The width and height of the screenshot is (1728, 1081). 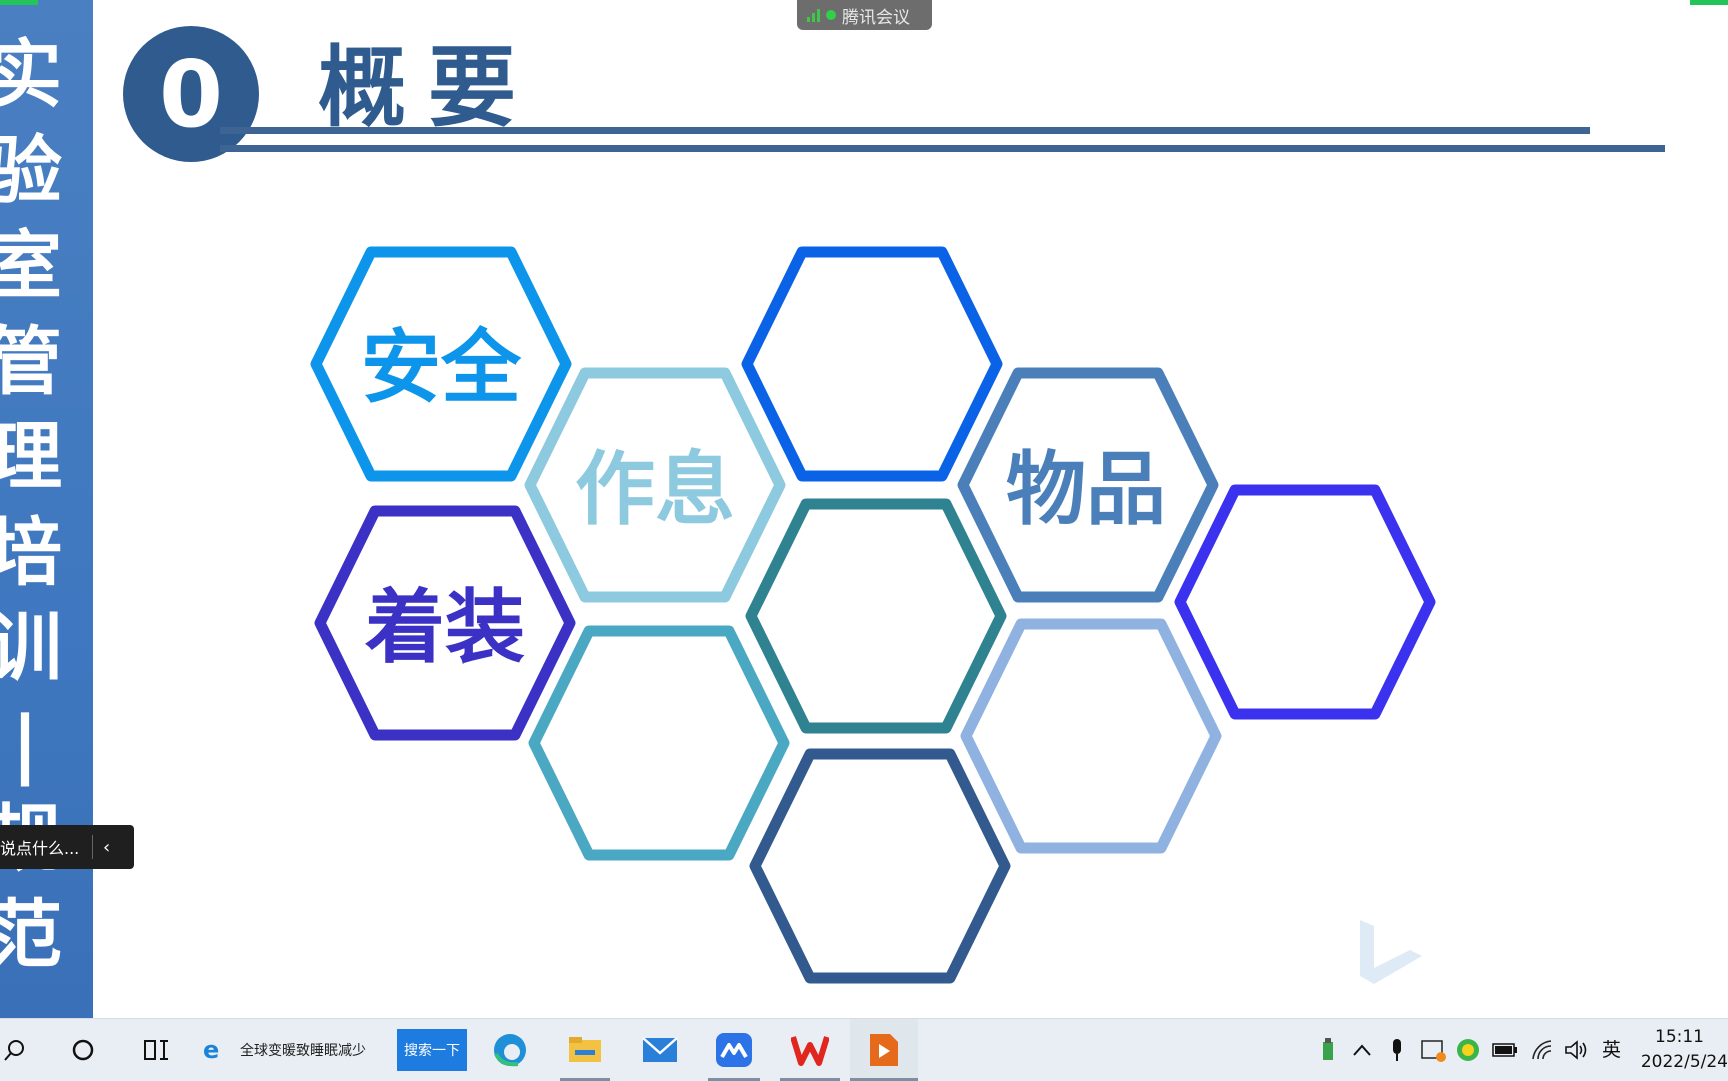 I want to click on news-headline: 全球变暖致睡眠减少, so click(x=310, y=1050).